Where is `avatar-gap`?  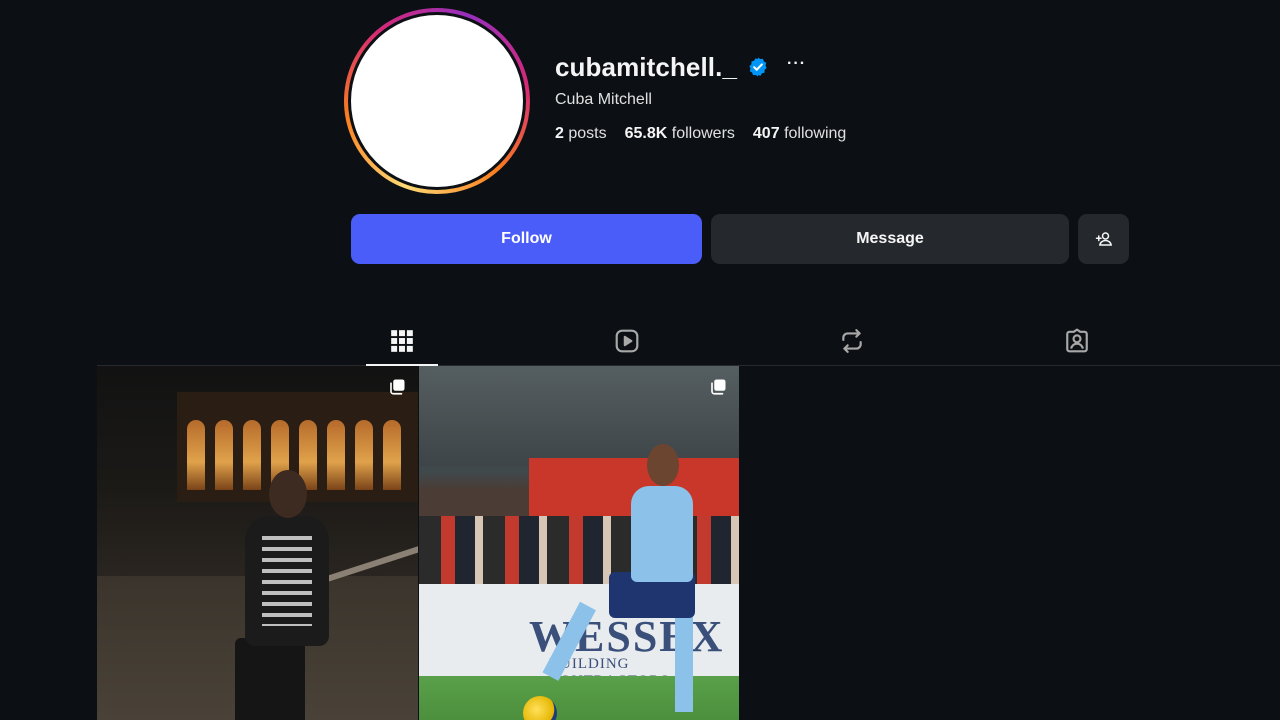
avatar-gap is located at coordinates (437, 101).